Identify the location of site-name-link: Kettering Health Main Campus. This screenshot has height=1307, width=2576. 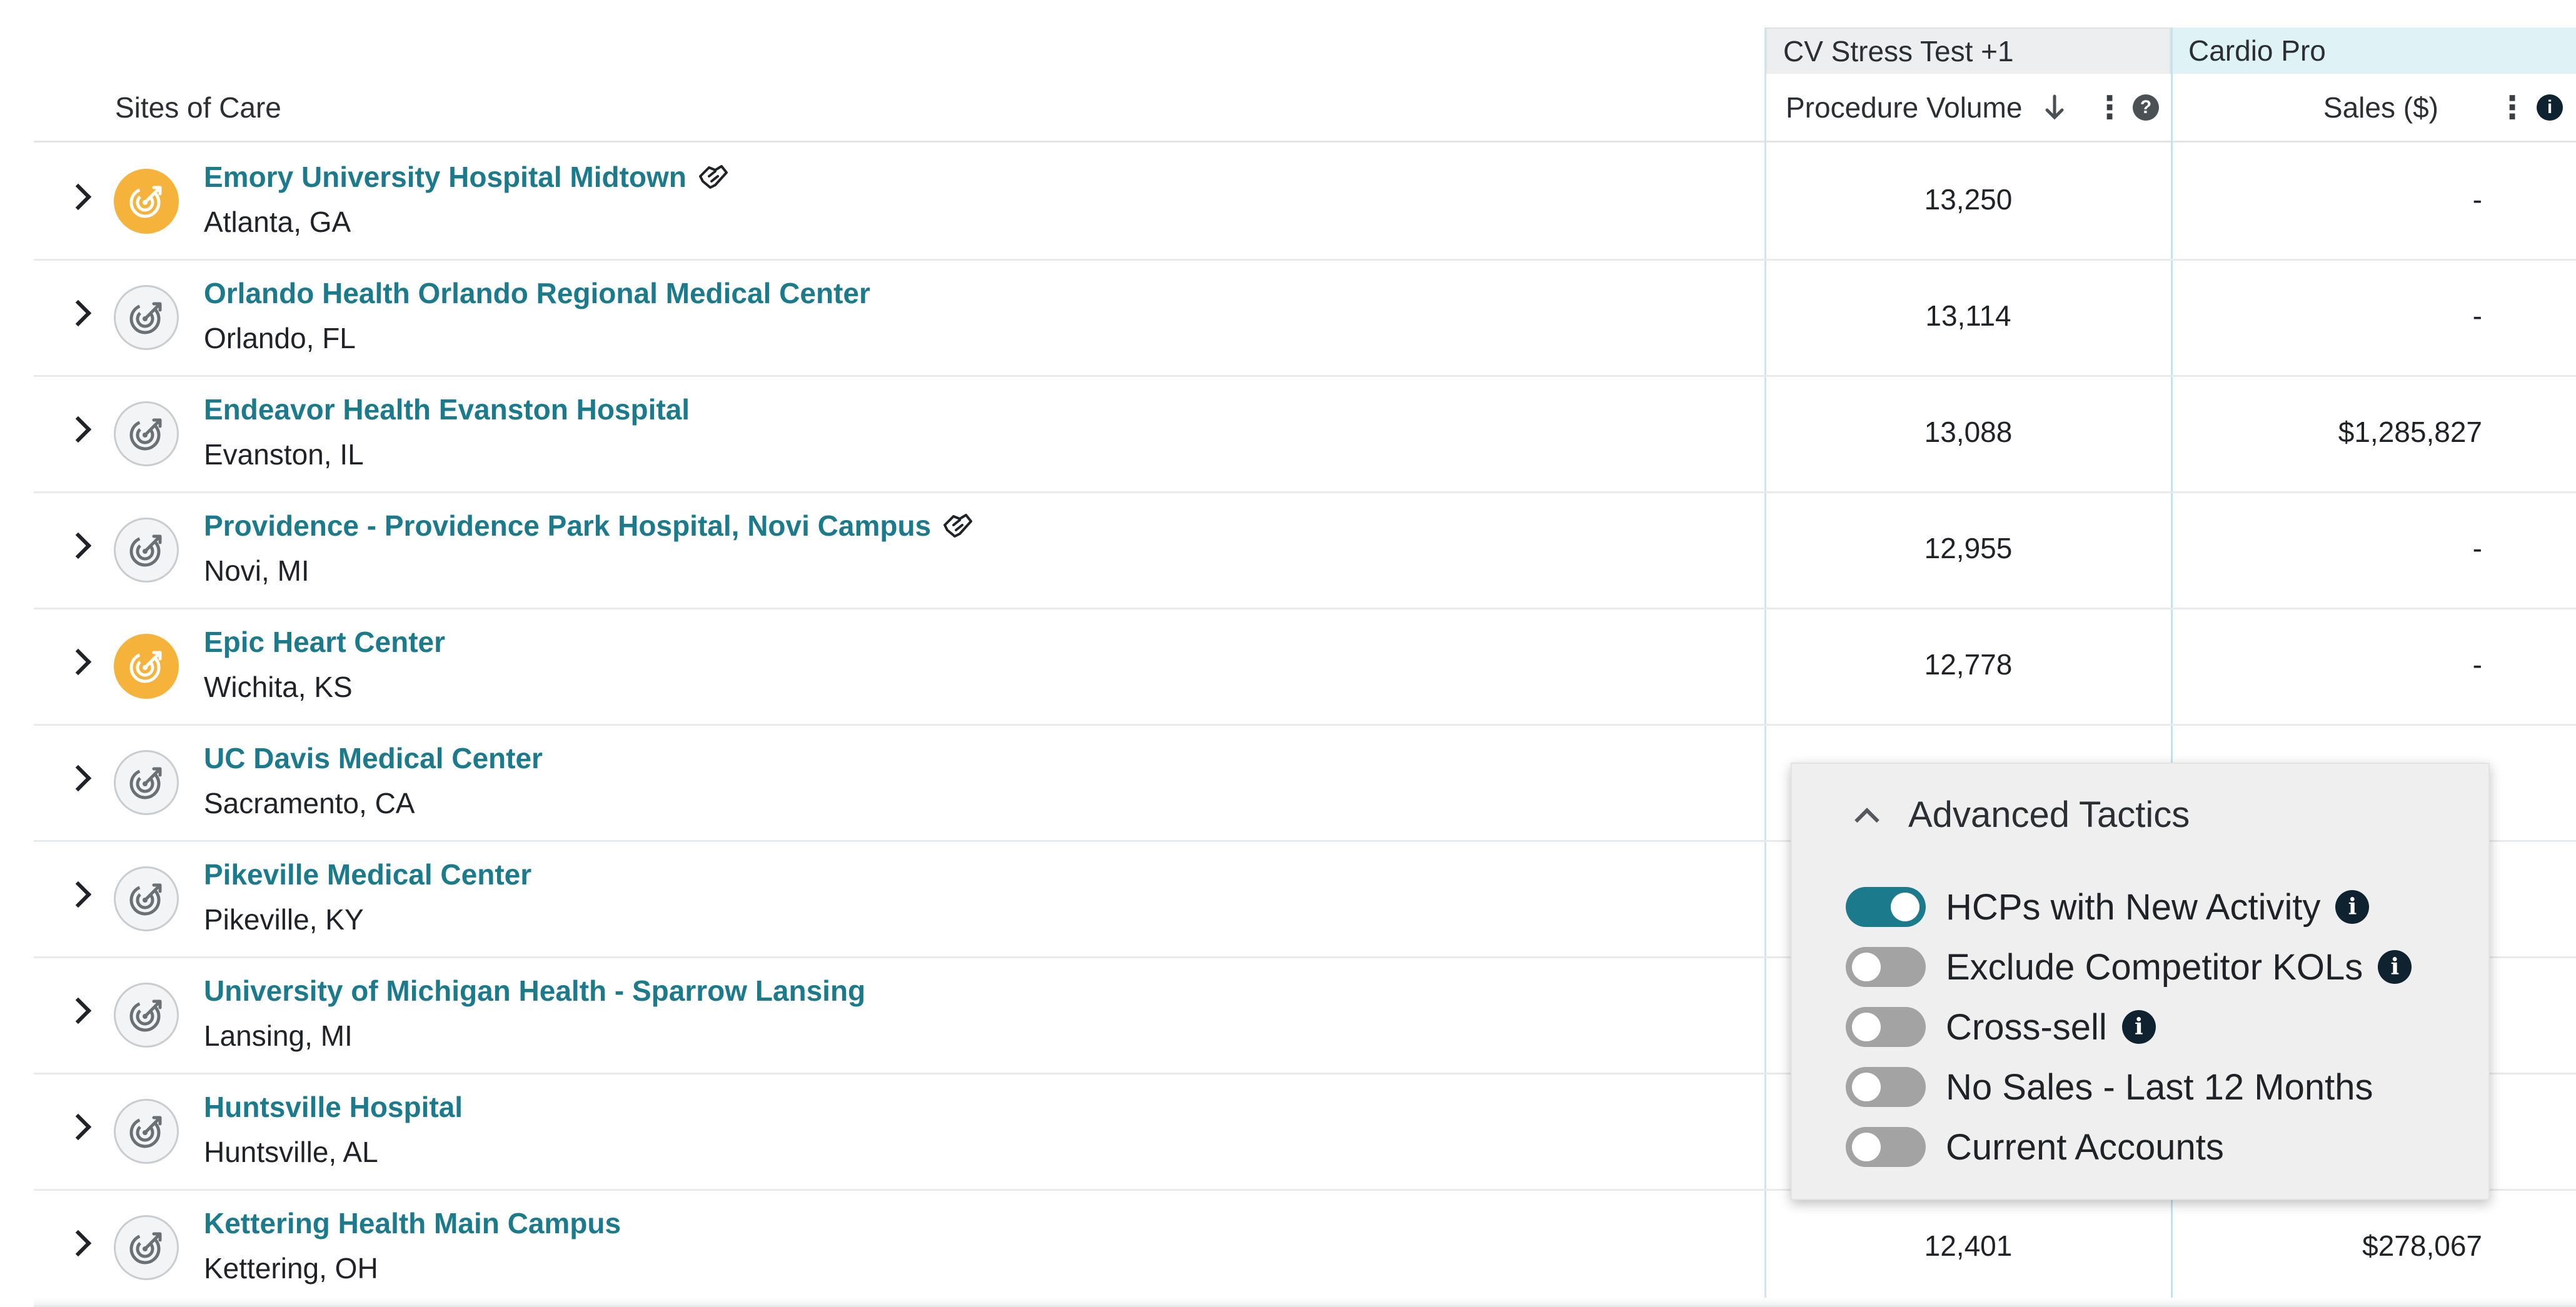
(413, 1223).